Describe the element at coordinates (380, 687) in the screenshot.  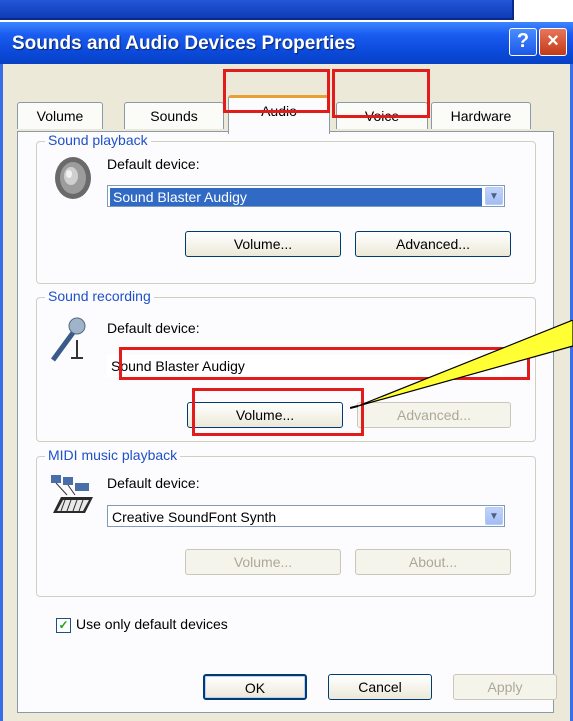
I see `cancel-button: Cancel` at that location.